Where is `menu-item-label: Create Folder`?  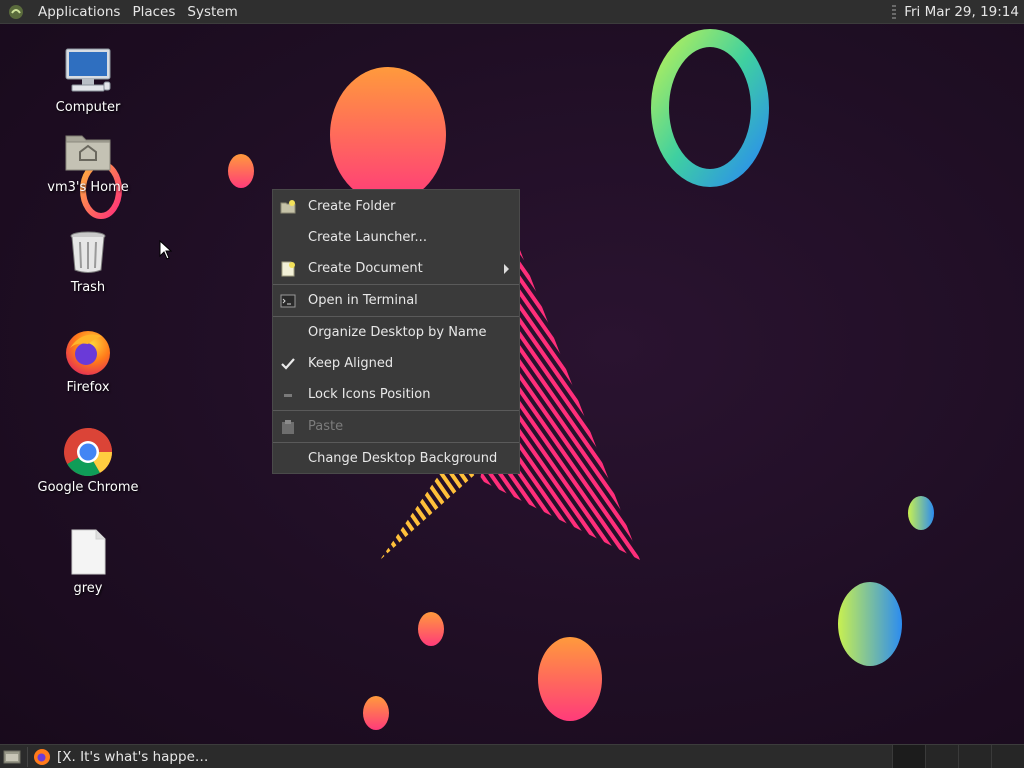
menu-item-label: Create Folder is located at coordinates (352, 206).